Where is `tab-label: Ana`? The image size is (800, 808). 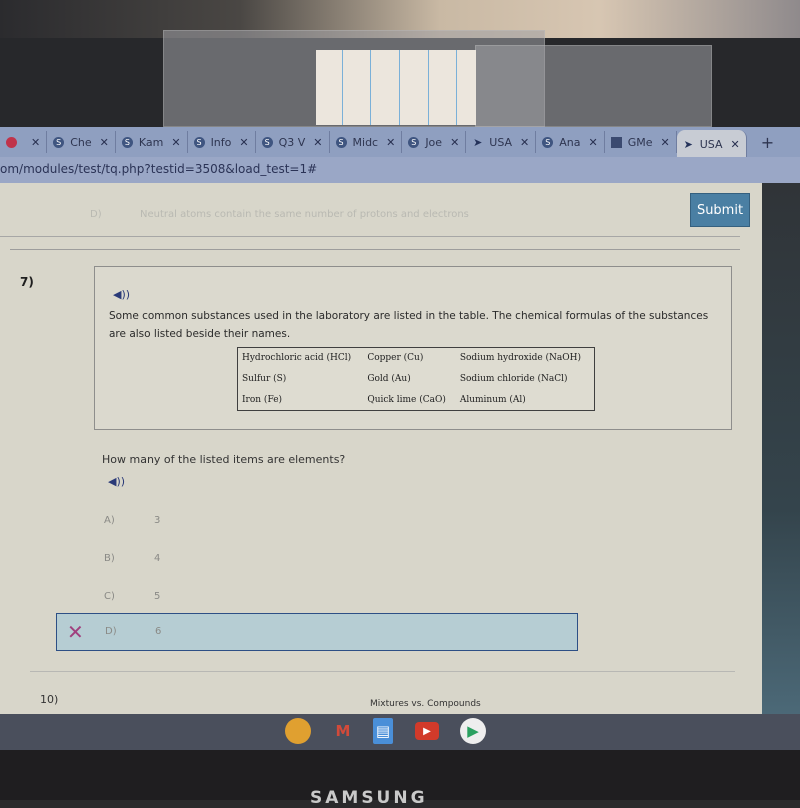
tab-label: Ana is located at coordinates (570, 142).